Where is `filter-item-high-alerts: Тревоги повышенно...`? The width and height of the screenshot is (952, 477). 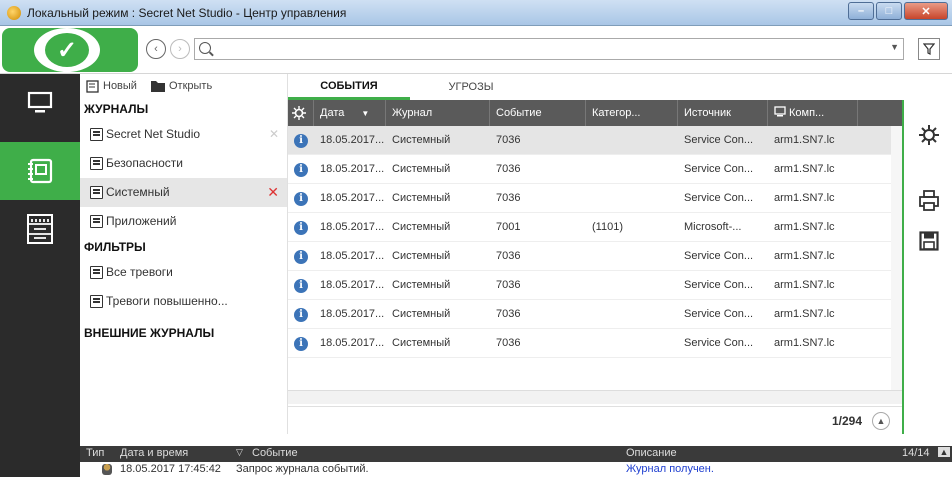
filter-item-high-alerts: Тревоги повышенно... is located at coordinates (183, 301).